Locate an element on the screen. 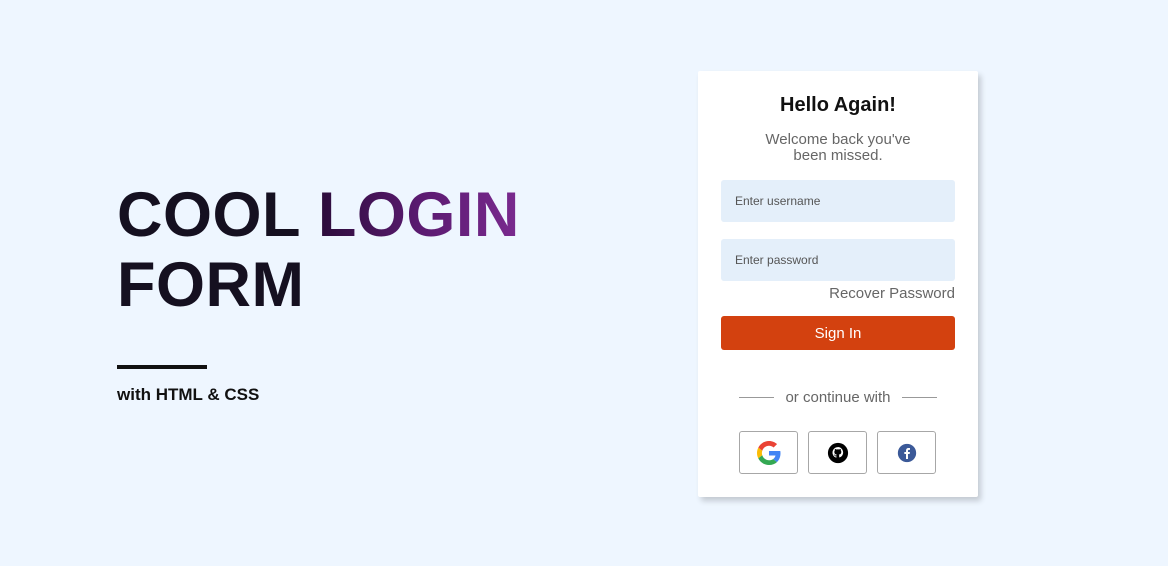 Image resolution: width=1168 pixels, height=566 pixels. hero-subtitle: with HTML & CSS is located at coordinates (188, 394).